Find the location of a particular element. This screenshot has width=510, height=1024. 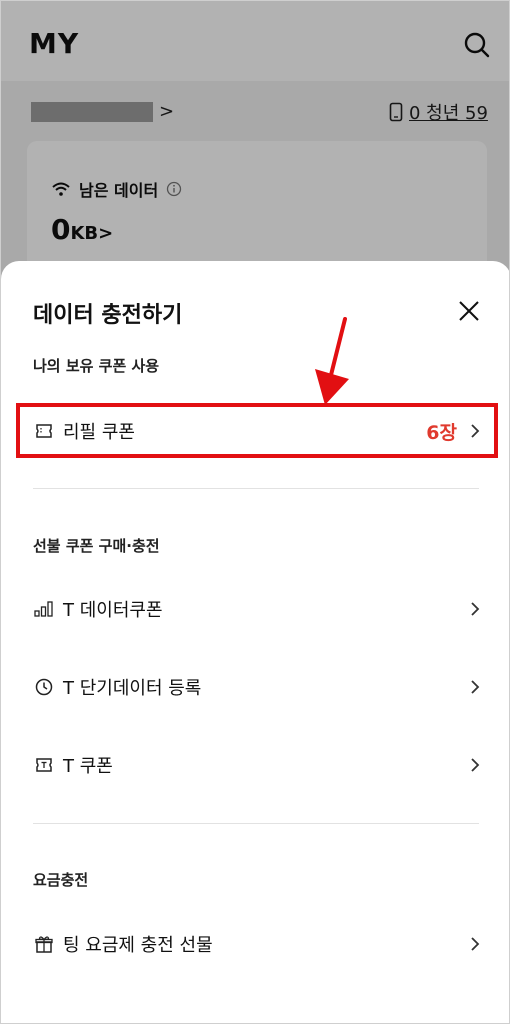

t-coupon-row: T 쿠폰 is located at coordinates (257, 765).